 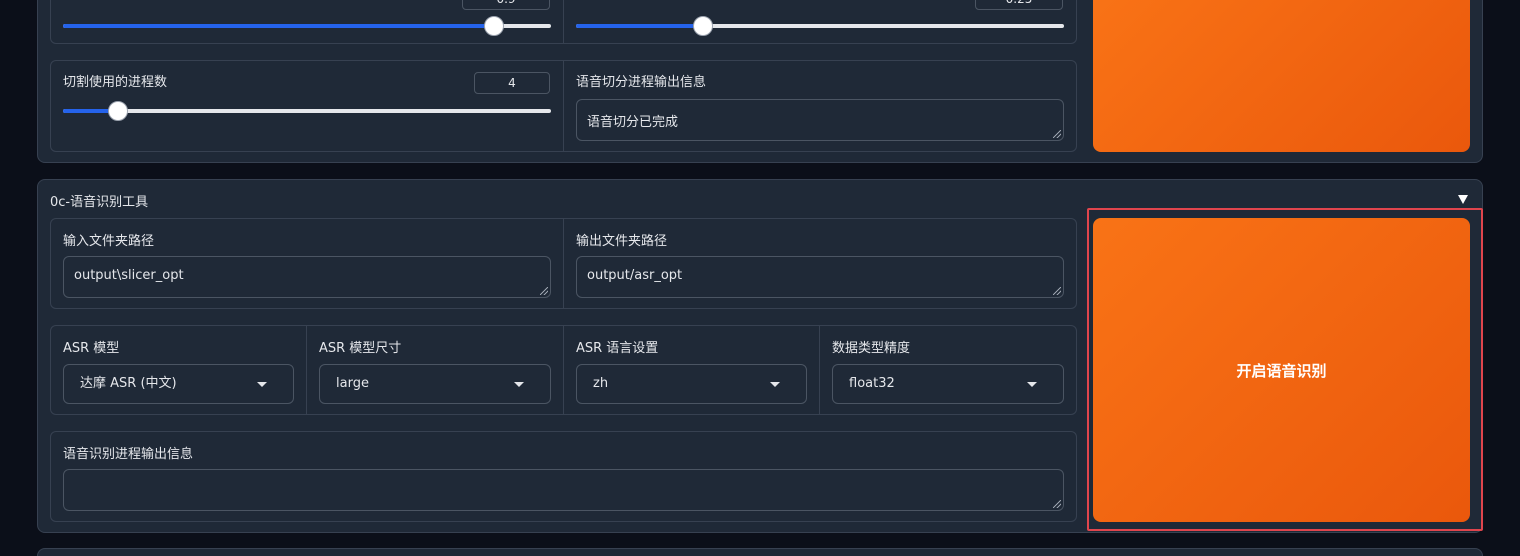 I want to click on asr-model-size-label: ASR 模型尺寸, so click(x=360, y=348).